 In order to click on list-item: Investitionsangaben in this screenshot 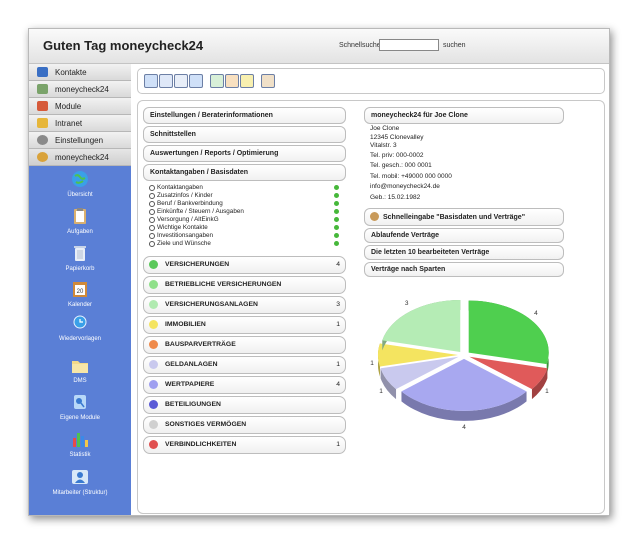, I will do `click(244, 236)`.